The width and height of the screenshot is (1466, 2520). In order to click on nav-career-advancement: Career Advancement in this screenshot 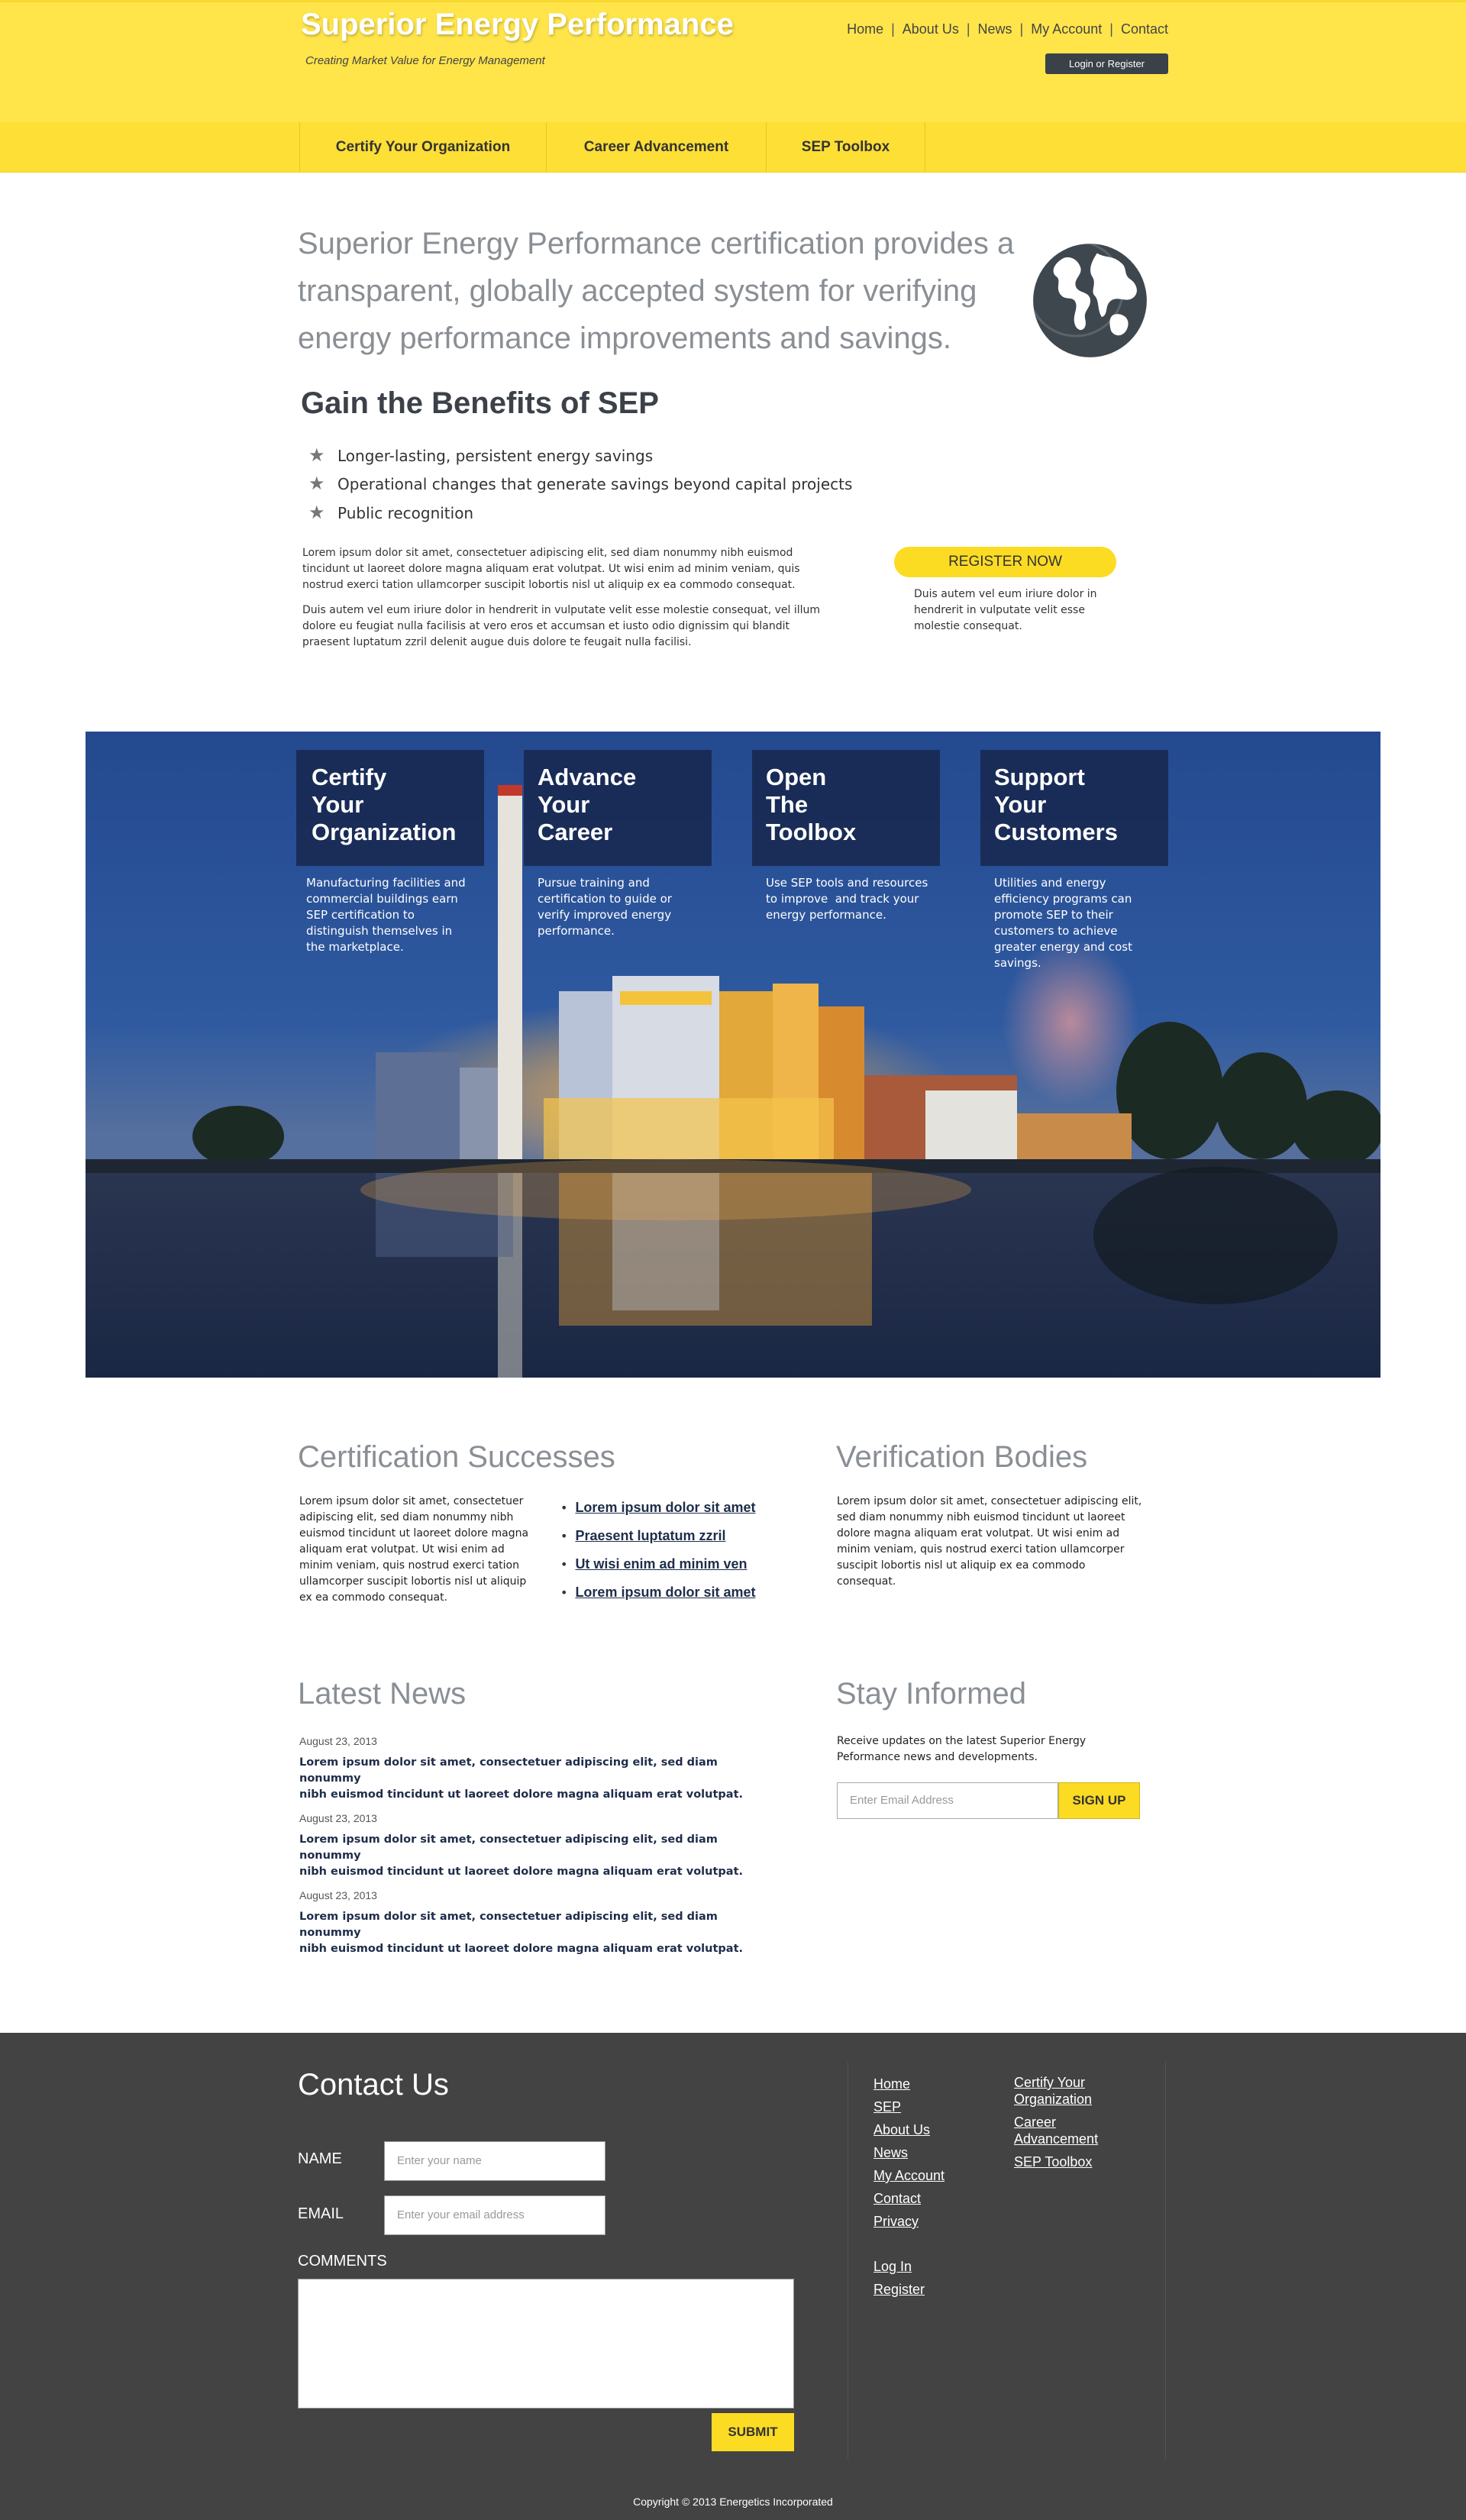, I will do `click(657, 147)`.